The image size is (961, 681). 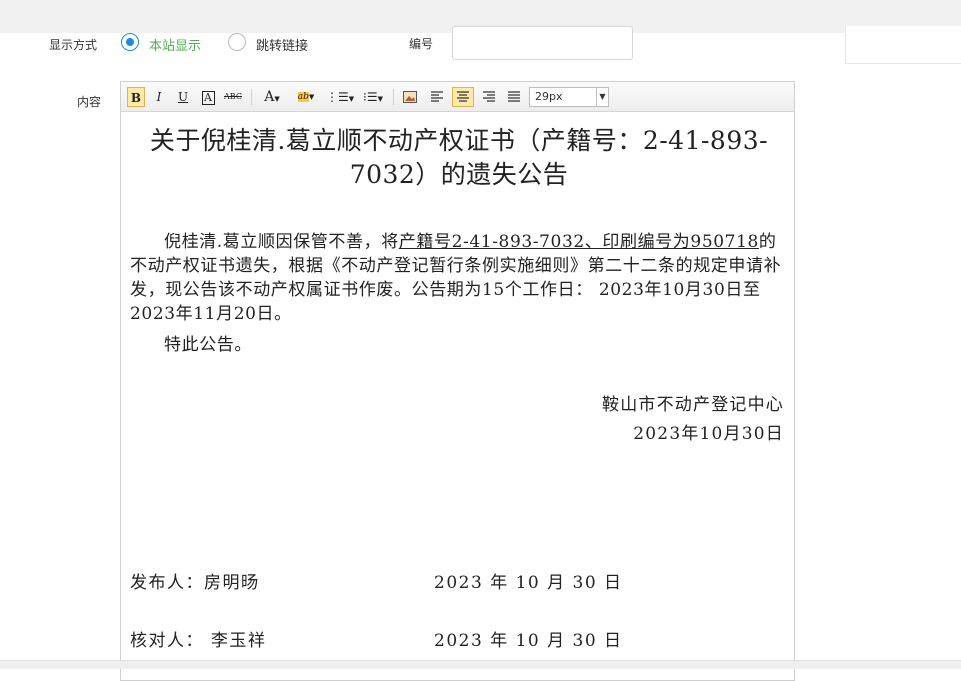 What do you see at coordinates (903, 45) in the screenshot?
I see `right-panel` at bounding box center [903, 45].